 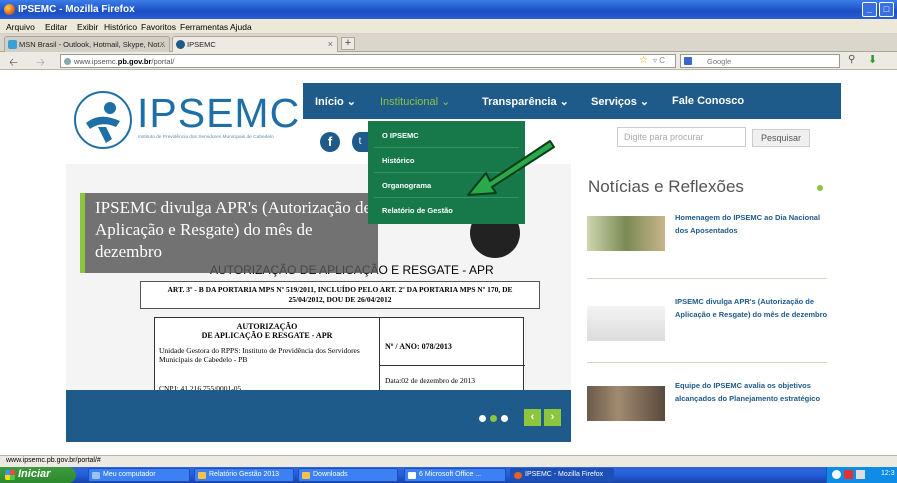 I want to click on table-divider, so click(x=379, y=357).